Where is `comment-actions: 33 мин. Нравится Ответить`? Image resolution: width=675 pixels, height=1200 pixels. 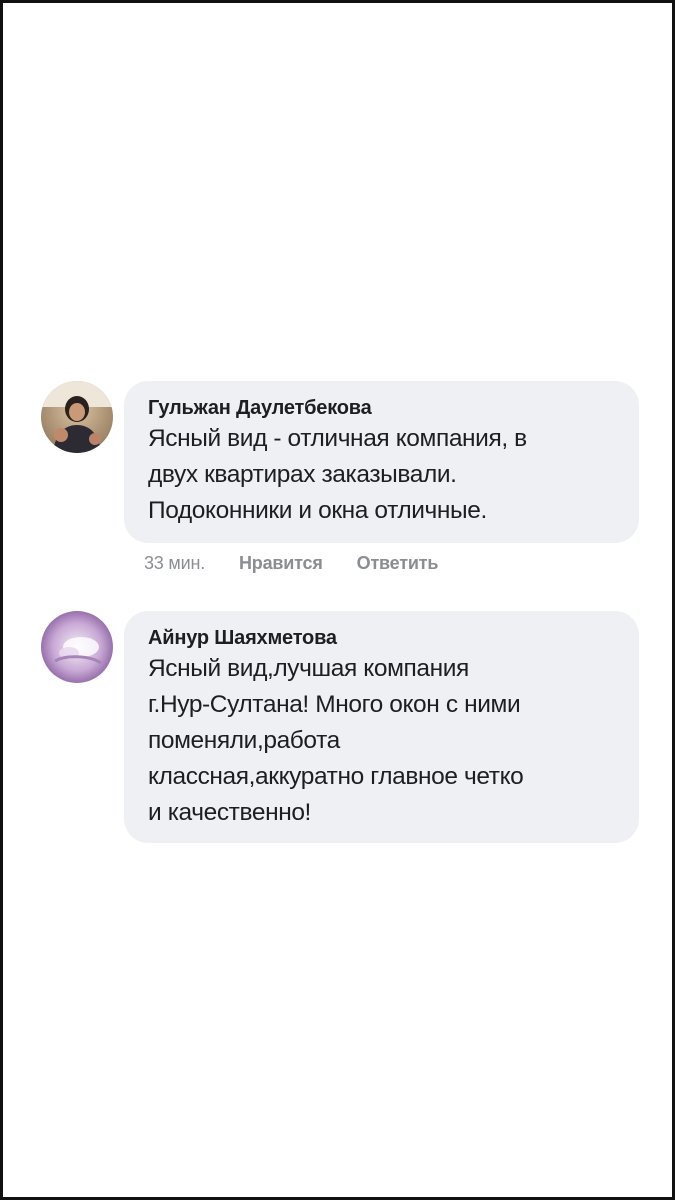 comment-actions: 33 мин. Нравится Ответить is located at coordinates (291, 563).